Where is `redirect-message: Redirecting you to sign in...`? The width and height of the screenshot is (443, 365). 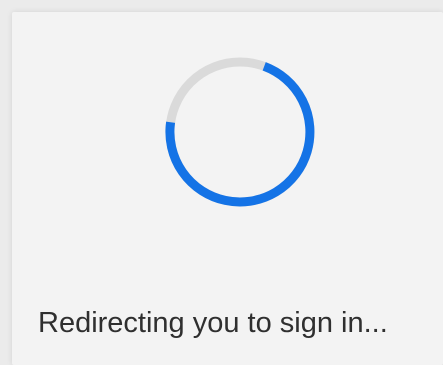
redirect-message: Redirecting you to sign in... is located at coordinates (213, 323).